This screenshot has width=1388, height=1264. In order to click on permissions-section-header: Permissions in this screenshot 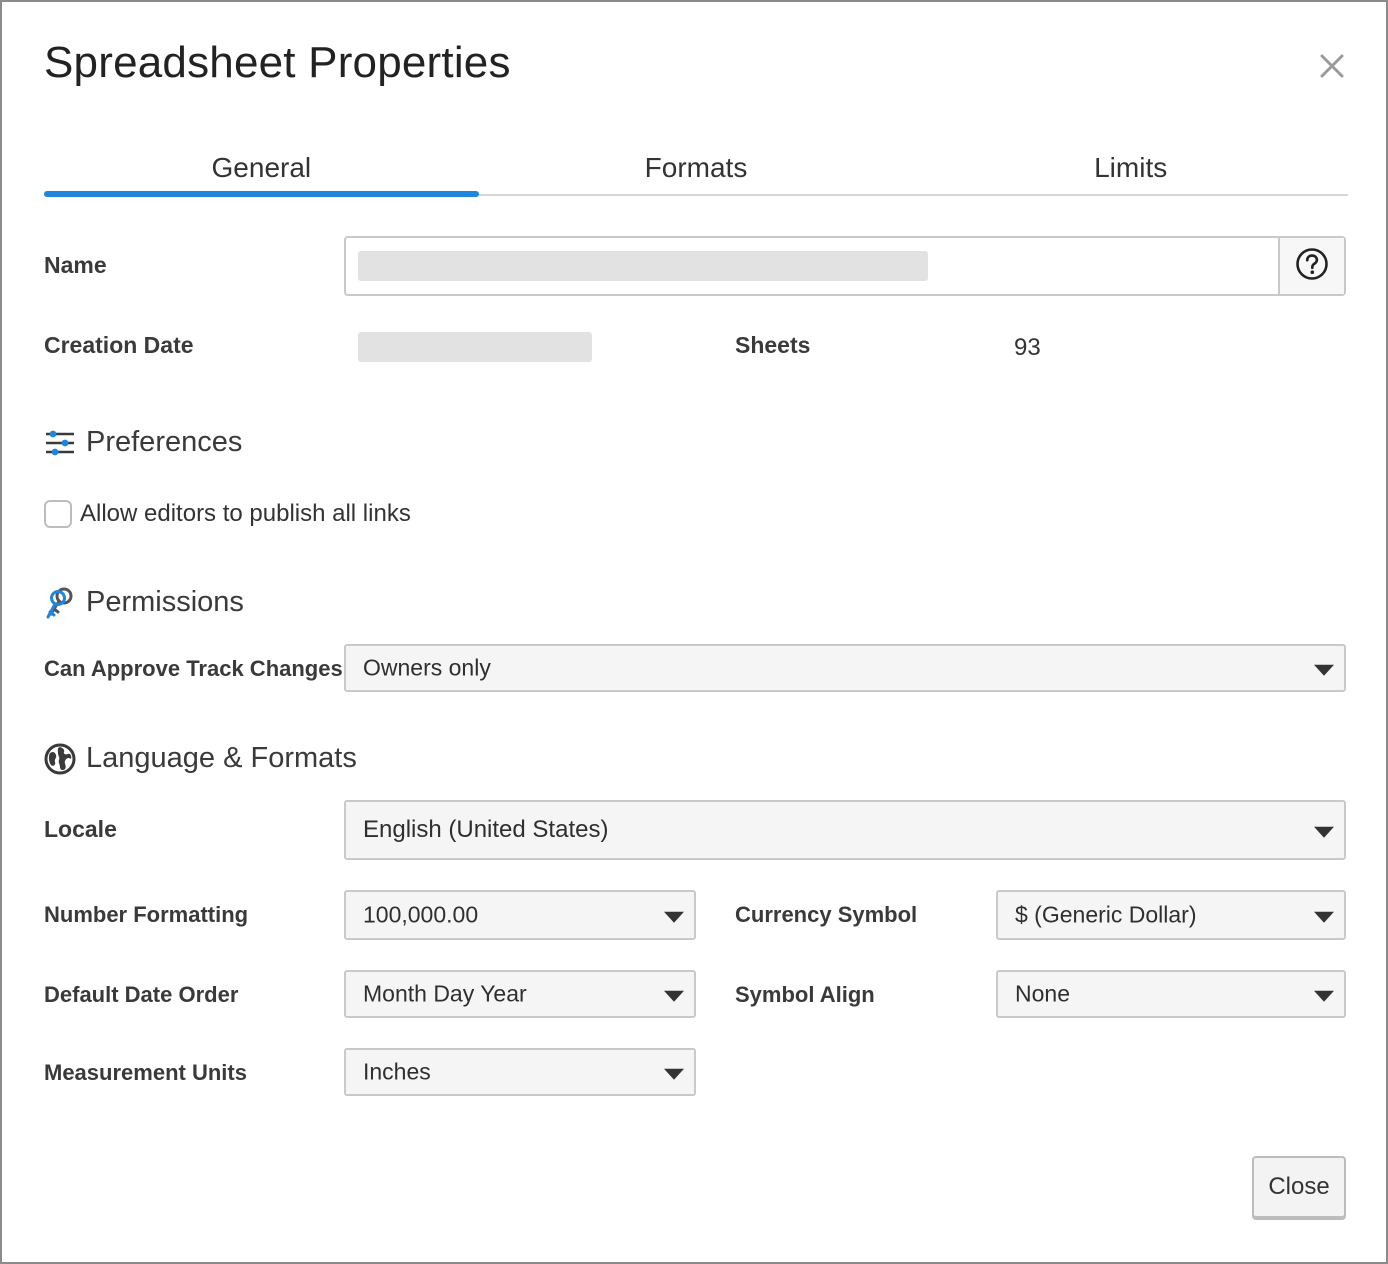, I will do `click(144, 602)`.